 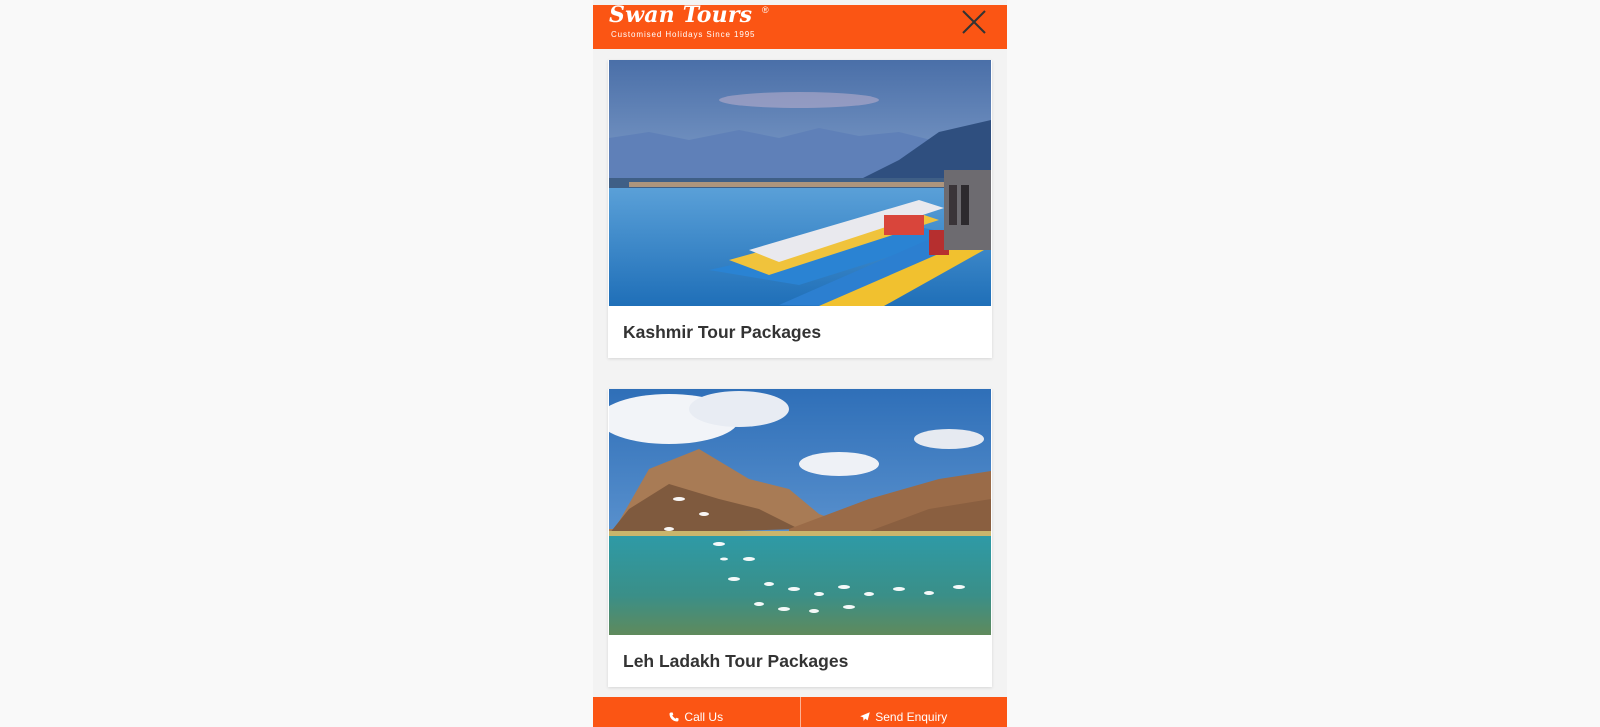 I want to click on send-enquiry-label: Send Enquiry, so click(x=911, y=717).